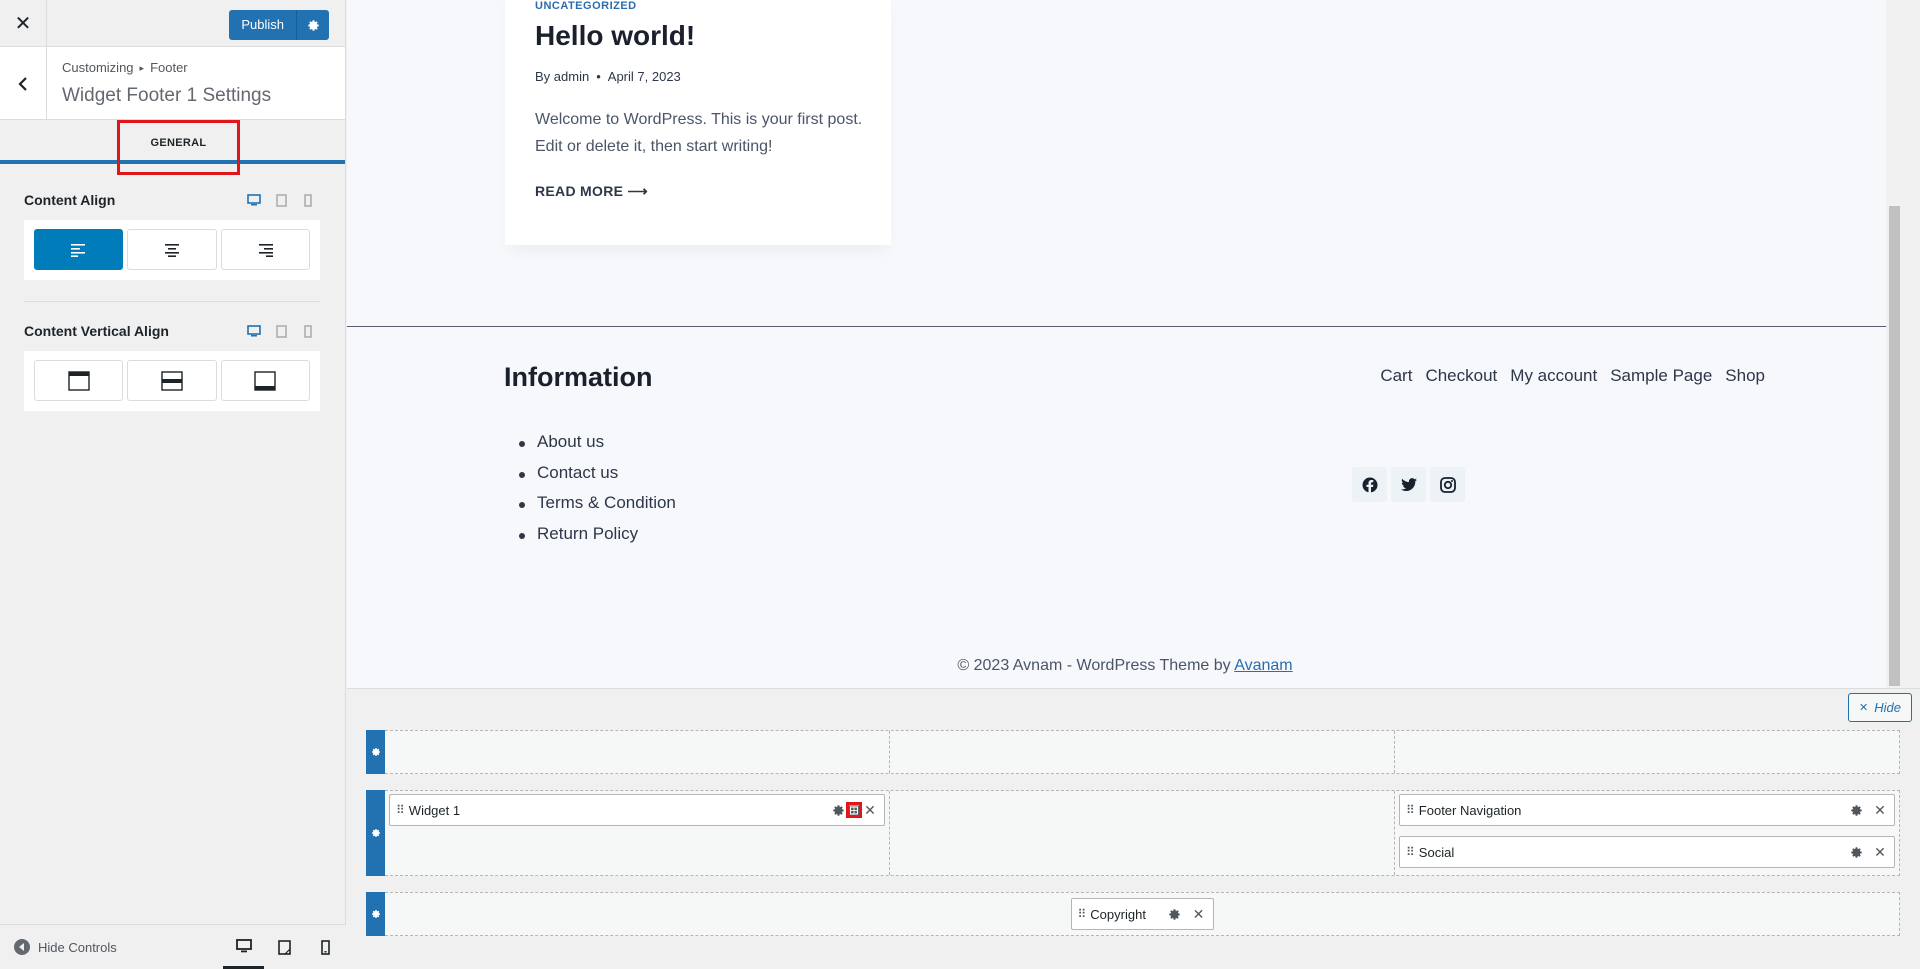 This screenshot has height=969, width=1920. What do you see at coordinates (1396, 376) in the screenshot?
I see `footer-nav-cart: Cart` at bounding box center [1396, 376].